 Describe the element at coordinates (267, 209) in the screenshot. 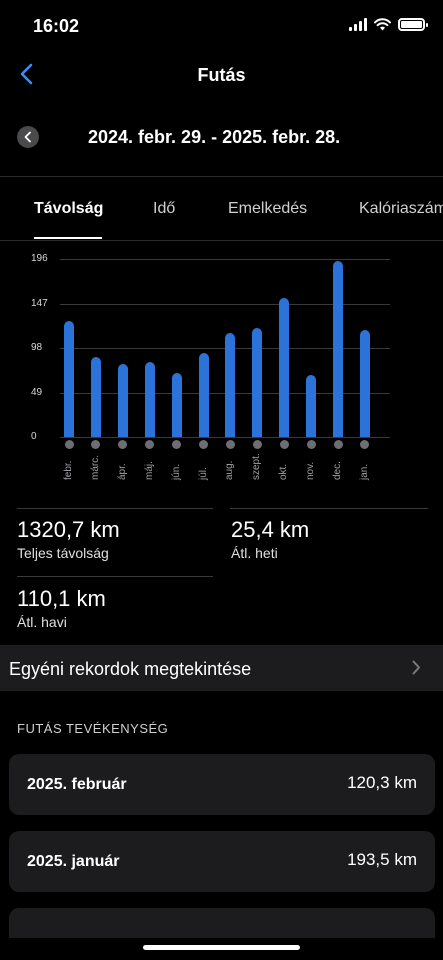

I see `tab-elevation: Emelkedés` at that location.